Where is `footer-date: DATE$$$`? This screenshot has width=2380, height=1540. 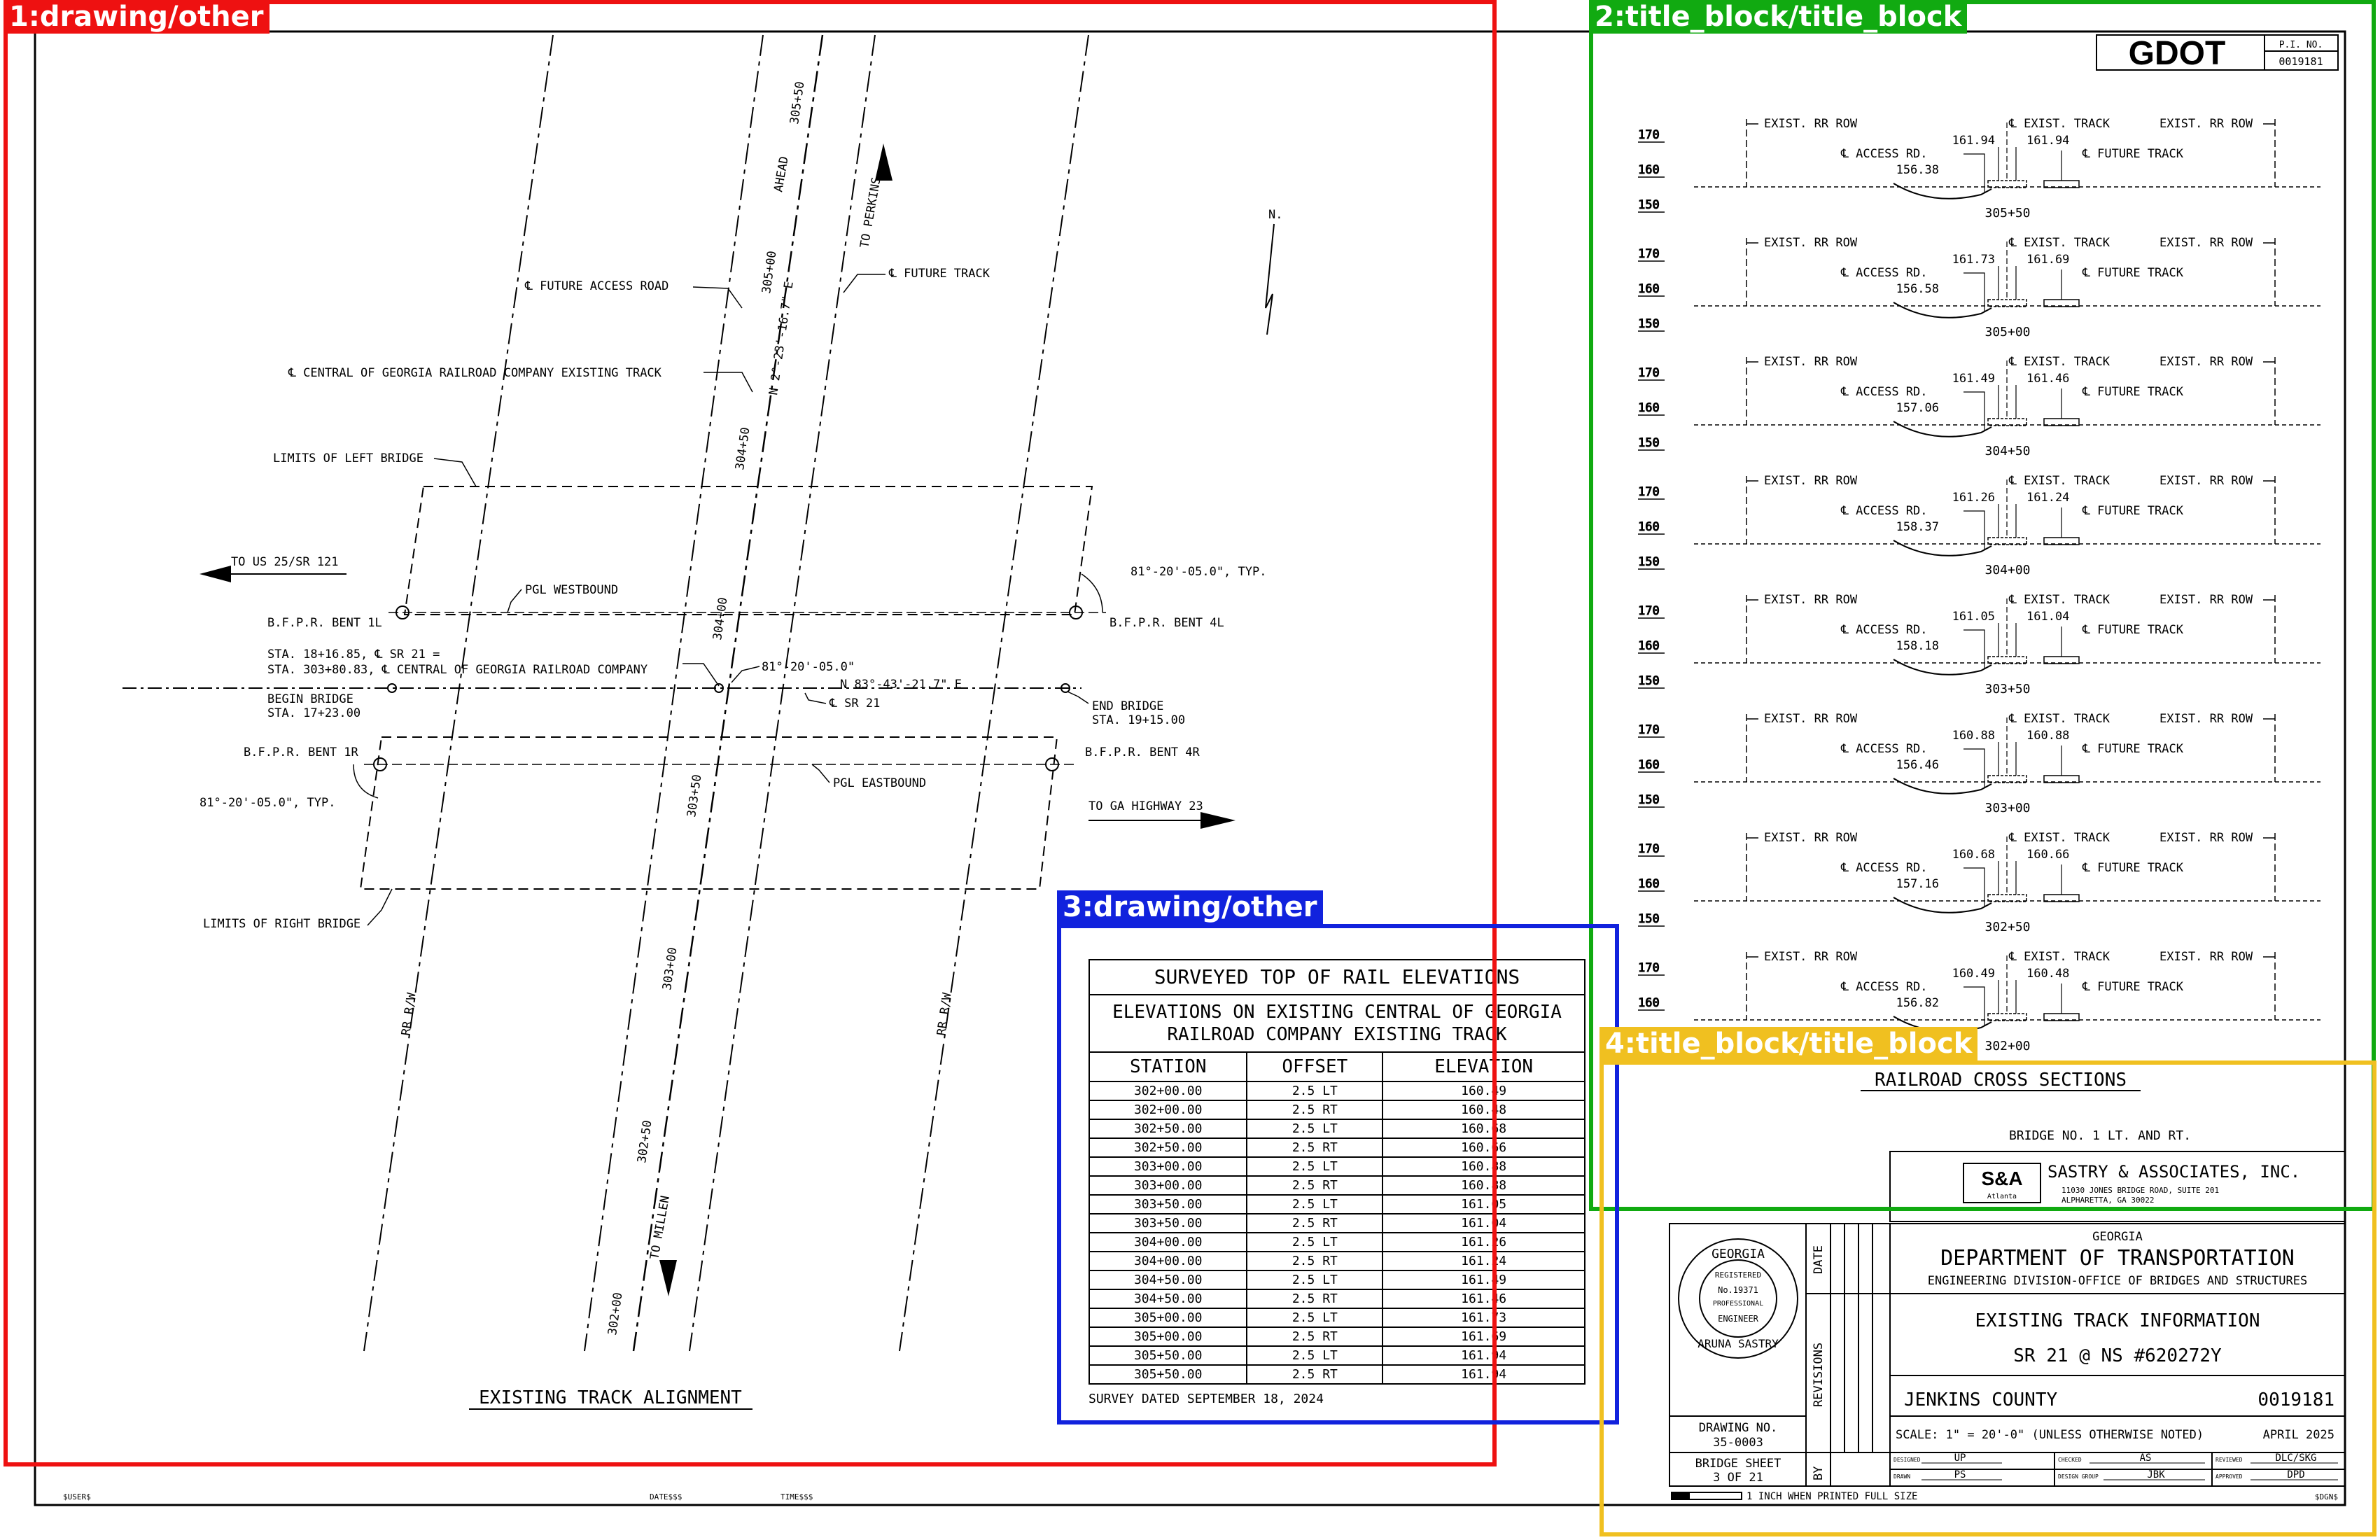
footer-date: DATE$$$ is located at coordinates (666, 1497).